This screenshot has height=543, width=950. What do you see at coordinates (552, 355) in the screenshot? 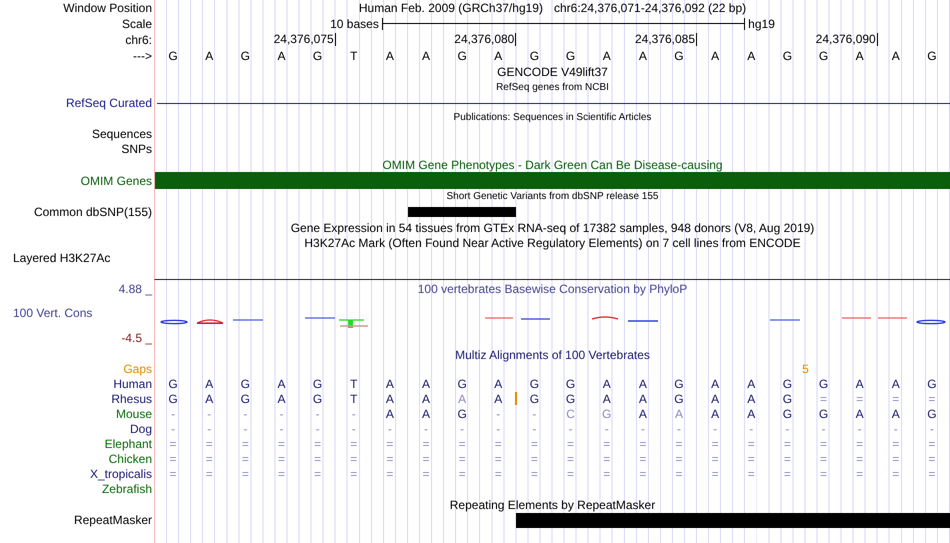
I see `track-title: Multiz Alignments of 100 Vertebrates` at bounding box center [552, 355].